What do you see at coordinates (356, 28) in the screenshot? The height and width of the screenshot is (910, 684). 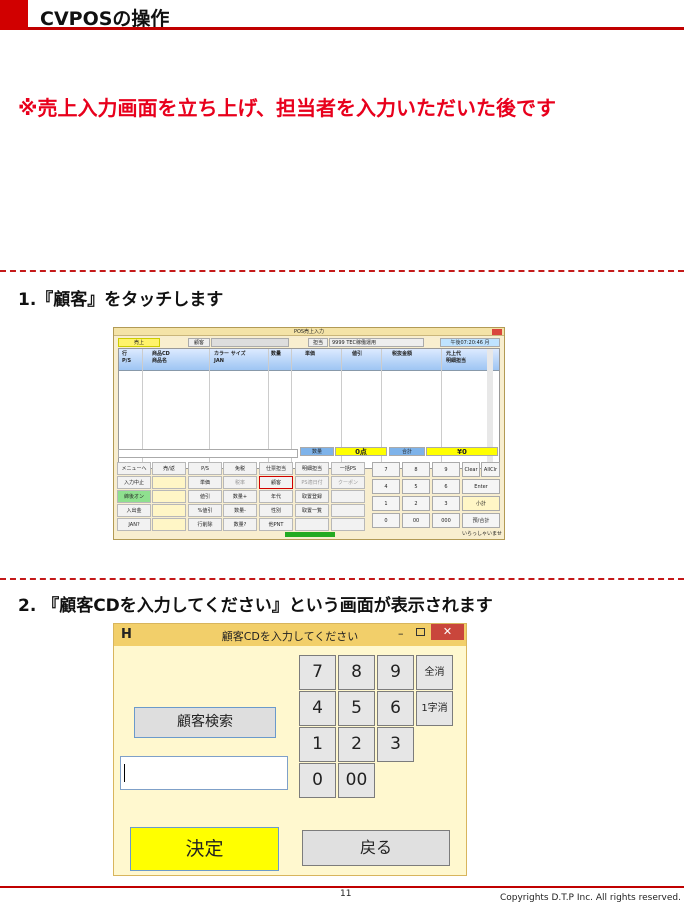 I see `header-rule` at bounding box center [356, 28].